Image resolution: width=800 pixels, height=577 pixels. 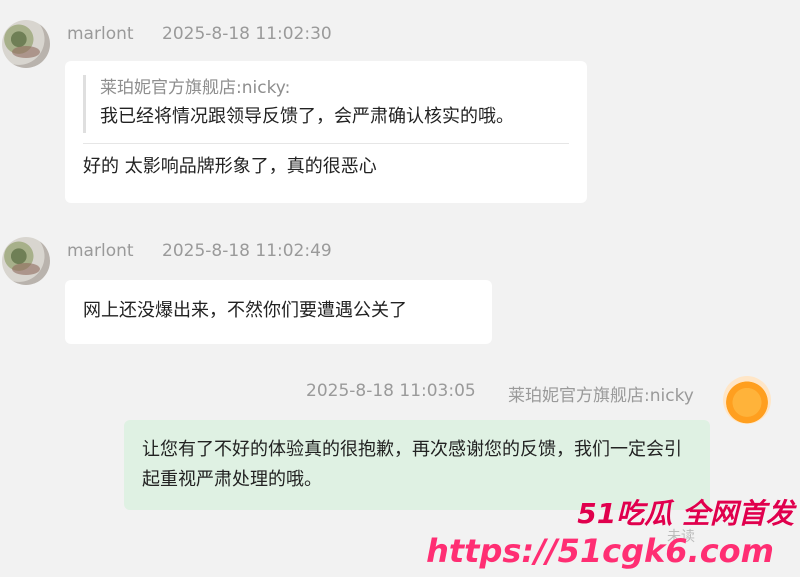 I want to click on timestamp: 2025-8-18 11:03:05, so click(x=391, y=391).